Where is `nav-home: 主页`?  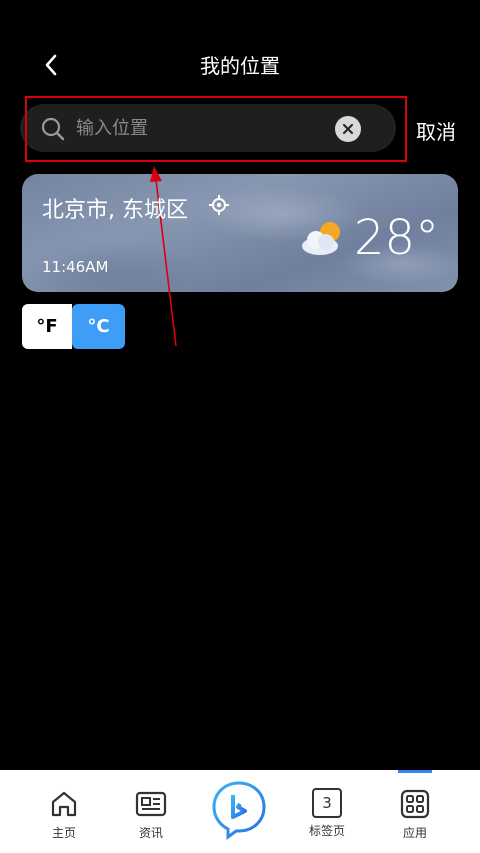
nav-home: 主页 is located at coordinates (64, 818).